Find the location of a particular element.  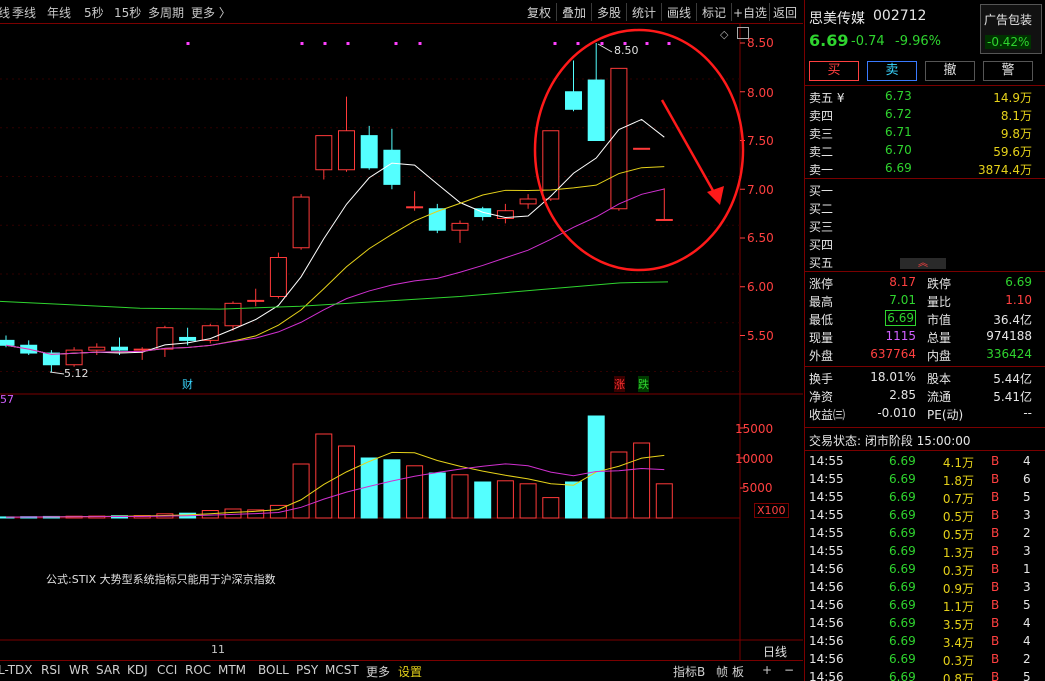

more-periods-button: 更多 〉 is located at coordinates (211, 12).